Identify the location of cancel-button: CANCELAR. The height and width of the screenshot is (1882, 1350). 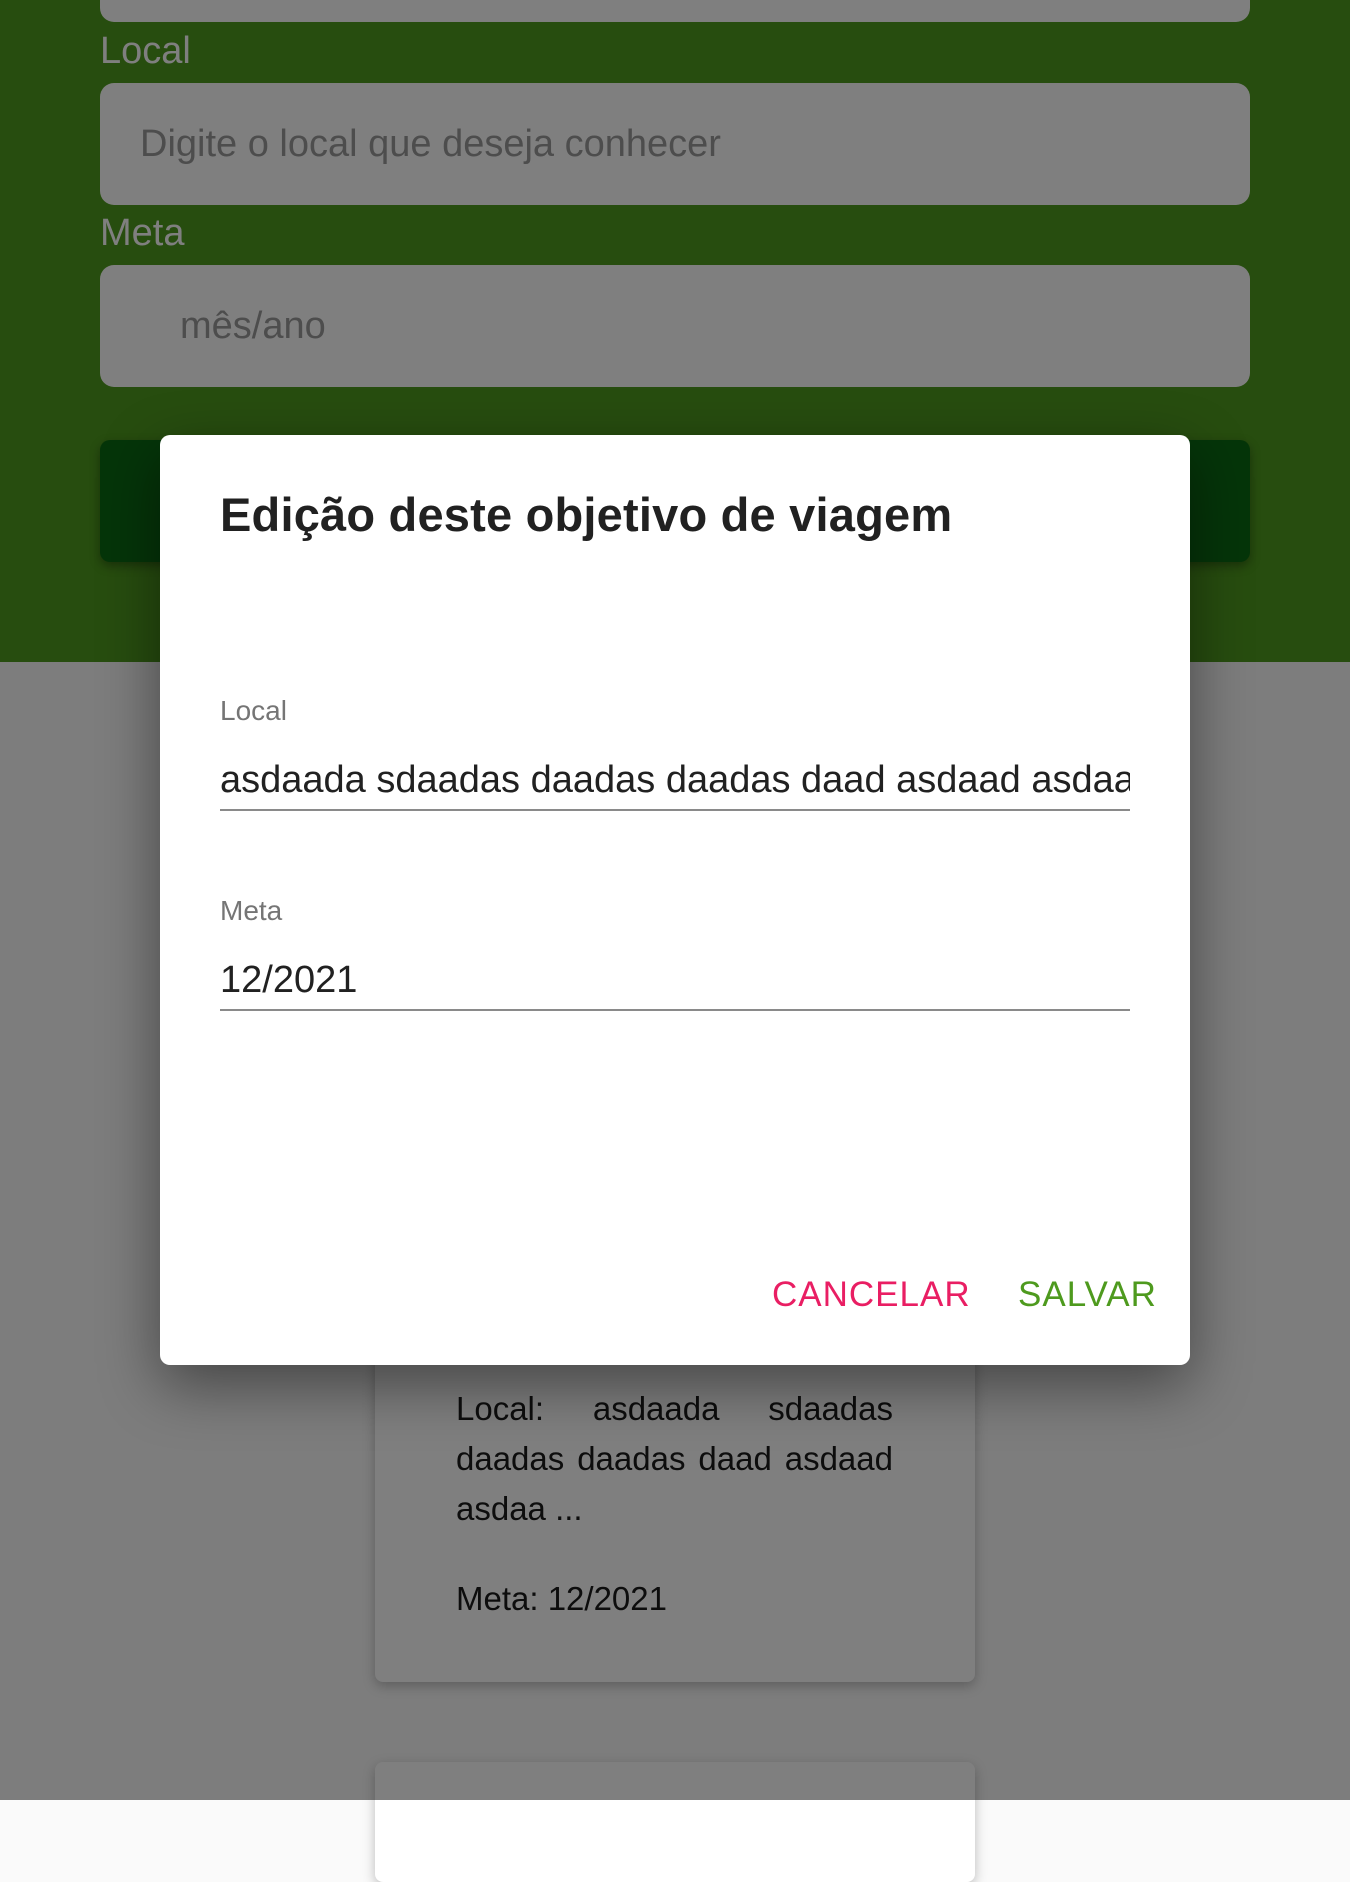
(871, 1295).